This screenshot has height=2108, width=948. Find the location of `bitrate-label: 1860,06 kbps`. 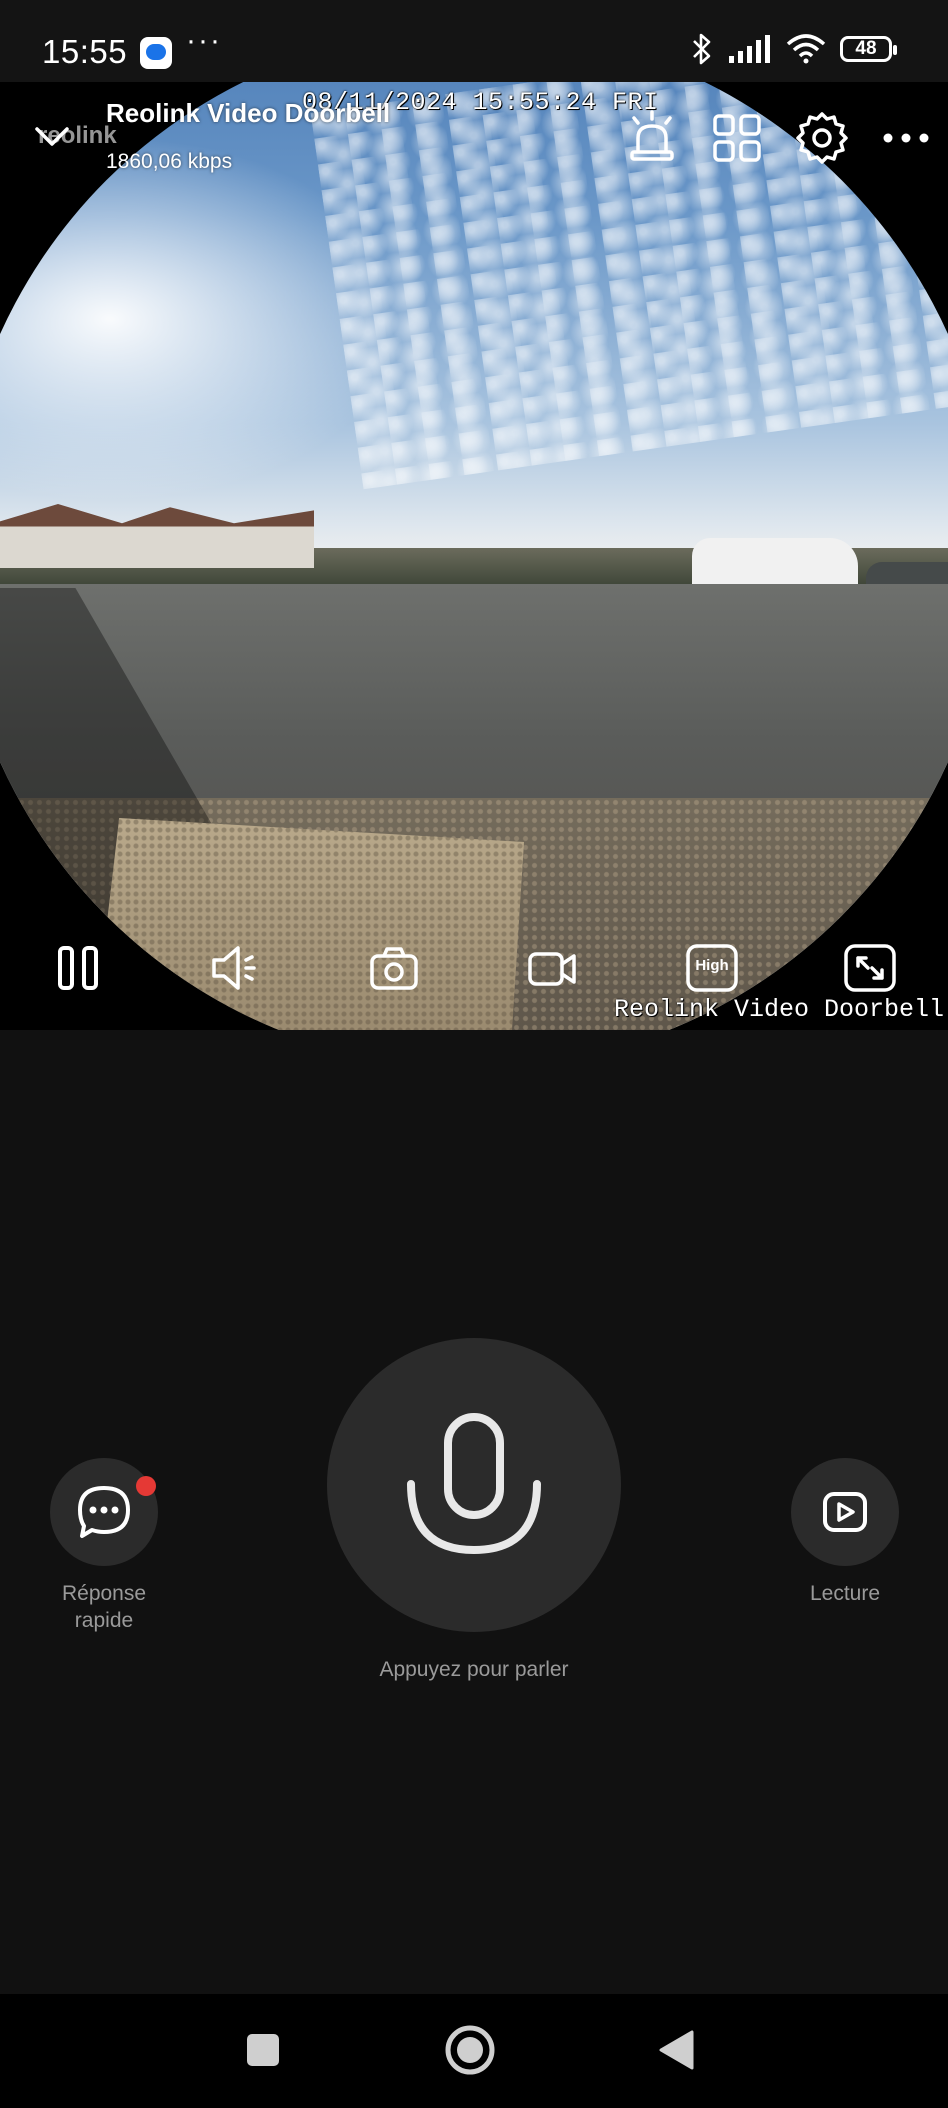

bitrate-label: 1860,06 kbps is located at coordinates (169, 161).